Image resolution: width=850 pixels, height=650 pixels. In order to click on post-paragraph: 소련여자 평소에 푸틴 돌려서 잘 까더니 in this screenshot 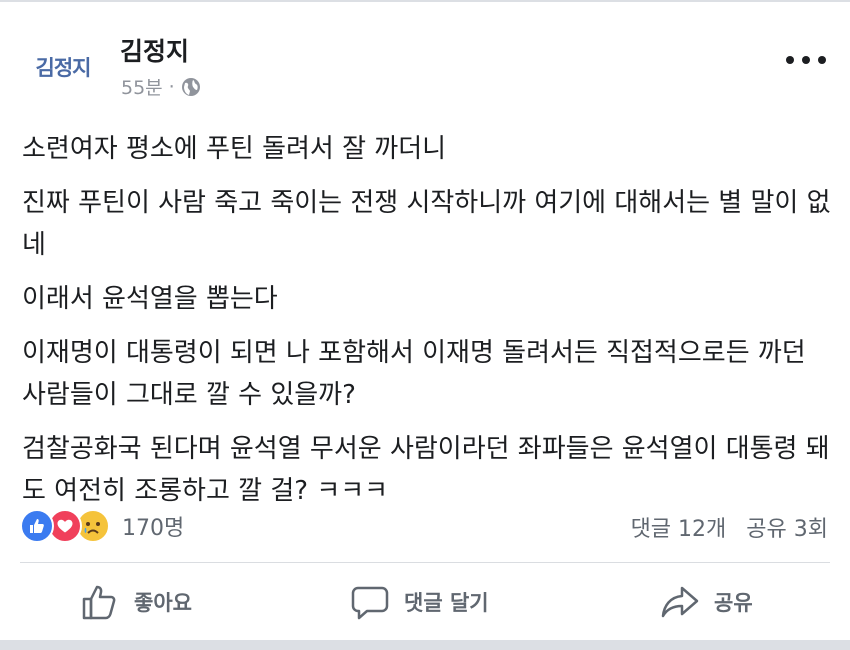, I will do `click(234, 149)`.